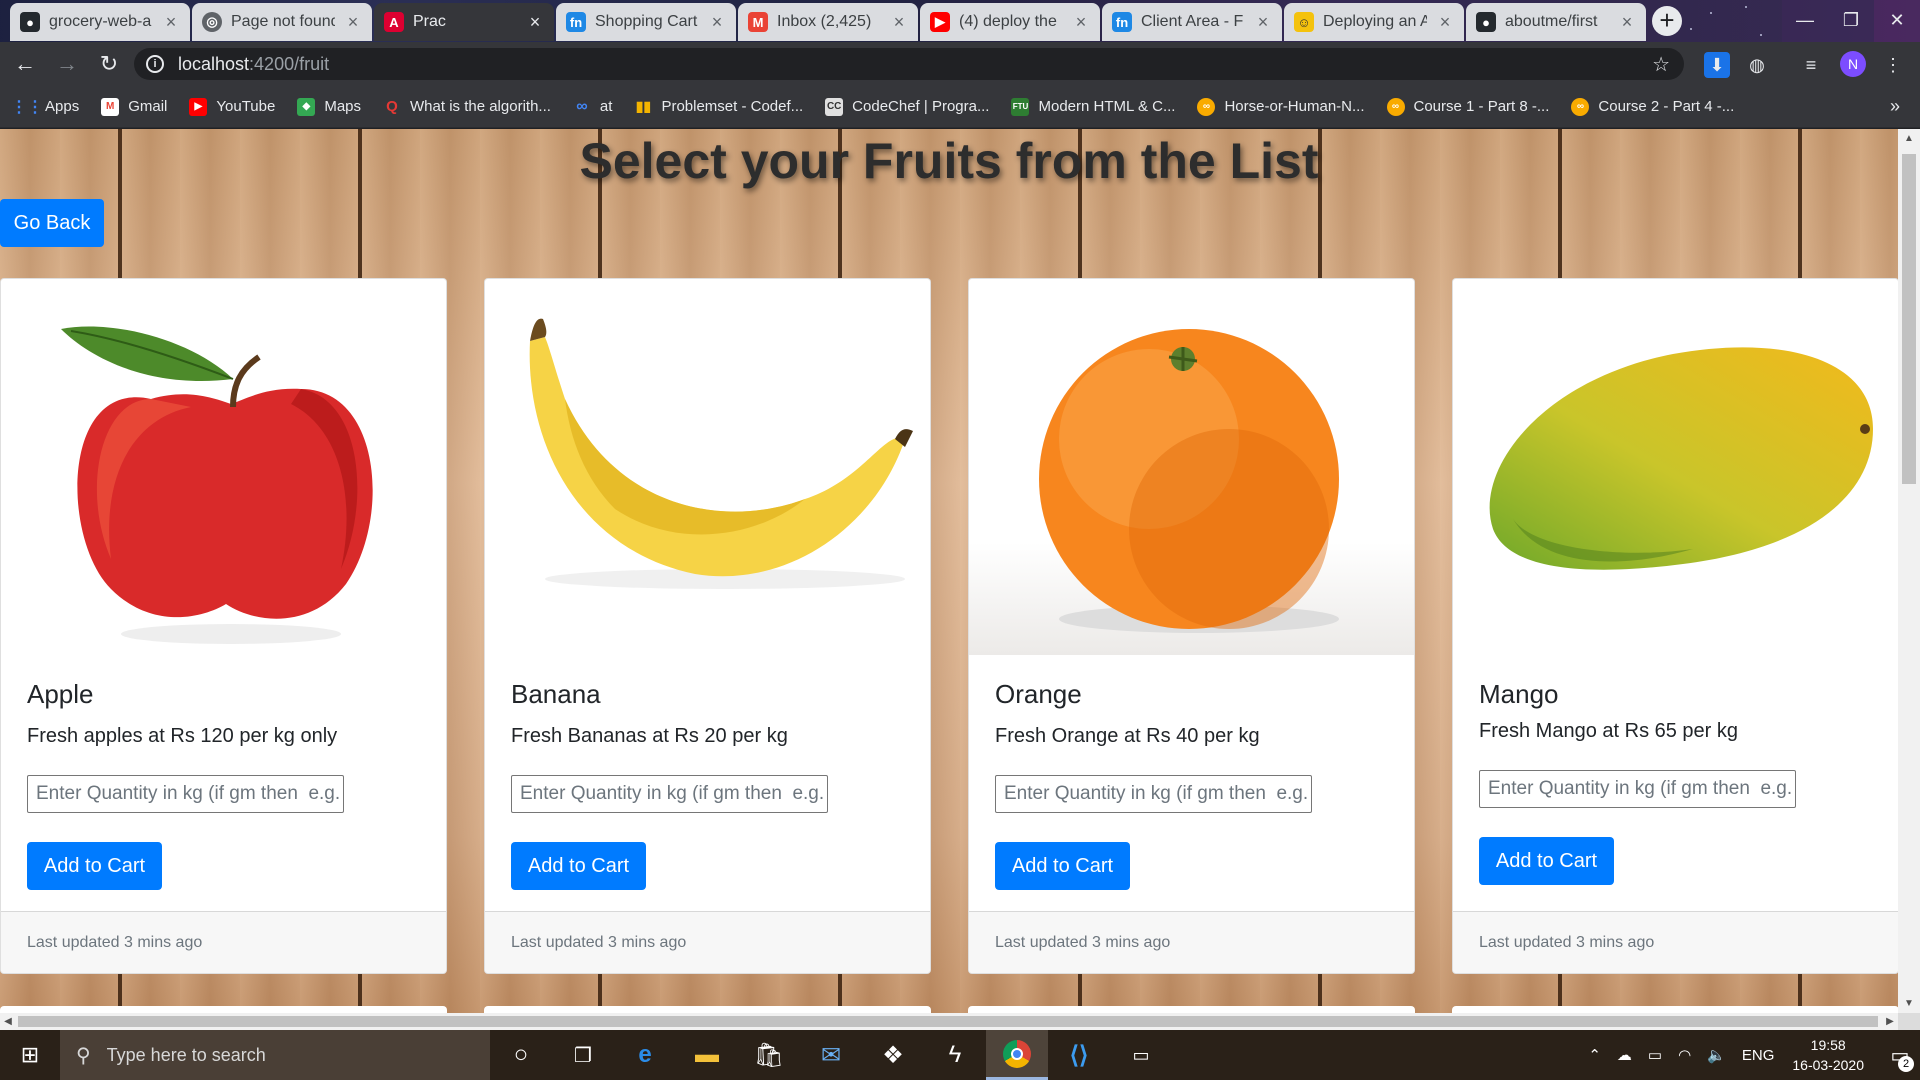 Image resolution: width=1920 pixels, height=1080 pixels. Describe the element at coordinates (1624, 1055) in the screenshot. I see `onedrive-icon: ☁` at that location.